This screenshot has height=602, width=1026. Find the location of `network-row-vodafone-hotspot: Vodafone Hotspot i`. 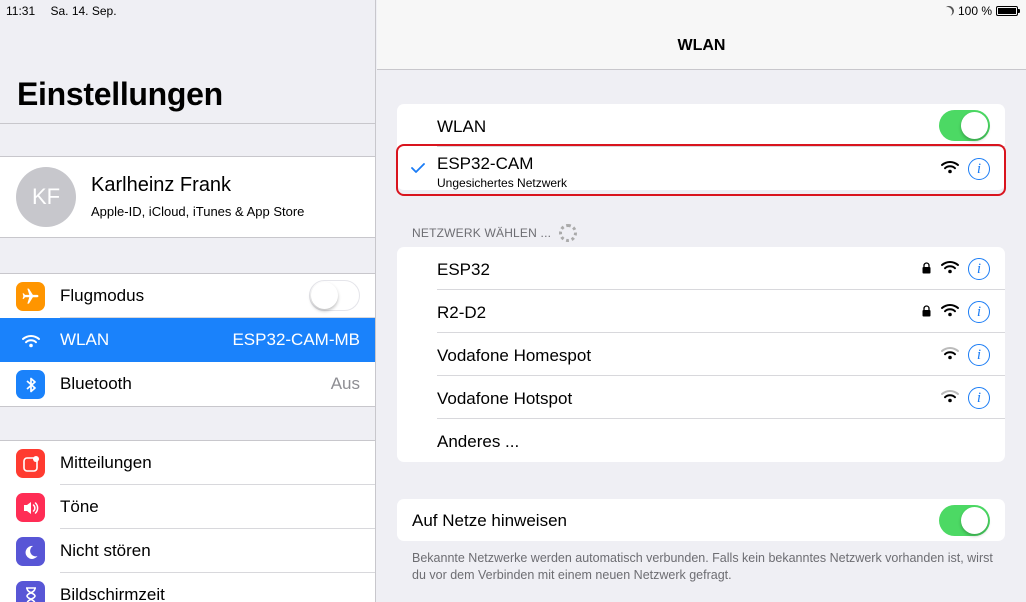

network-row-vodafone-hotspot: Vodafone Hotspot i is located at coordinates (701, 397).